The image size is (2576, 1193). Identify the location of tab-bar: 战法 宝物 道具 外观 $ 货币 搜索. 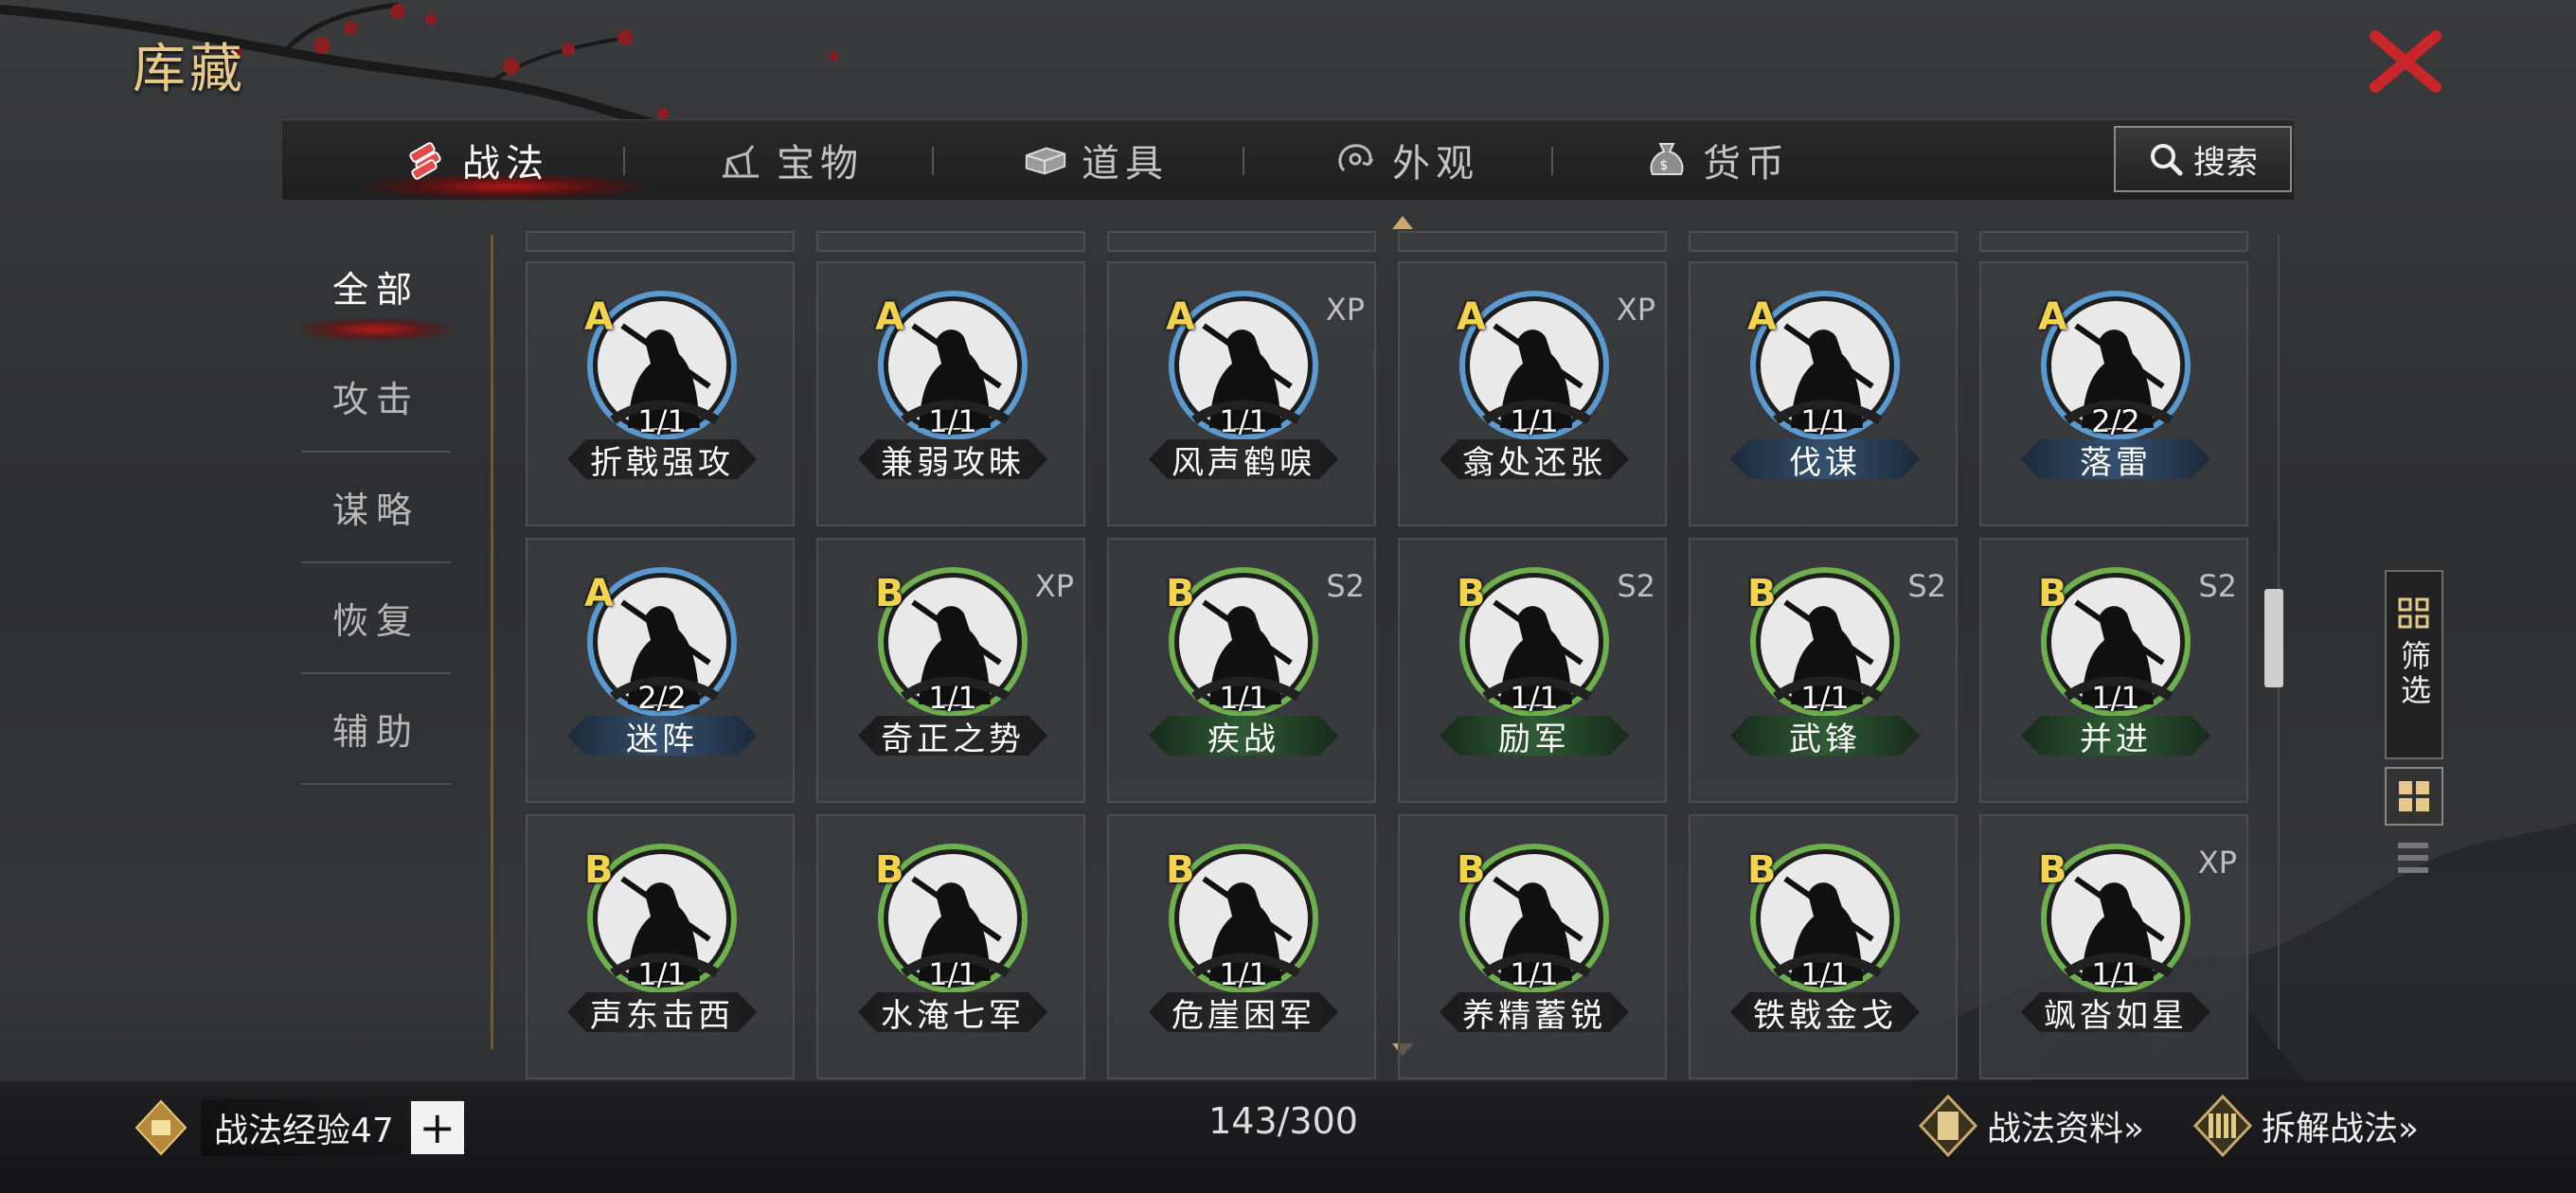
(1288, 159).